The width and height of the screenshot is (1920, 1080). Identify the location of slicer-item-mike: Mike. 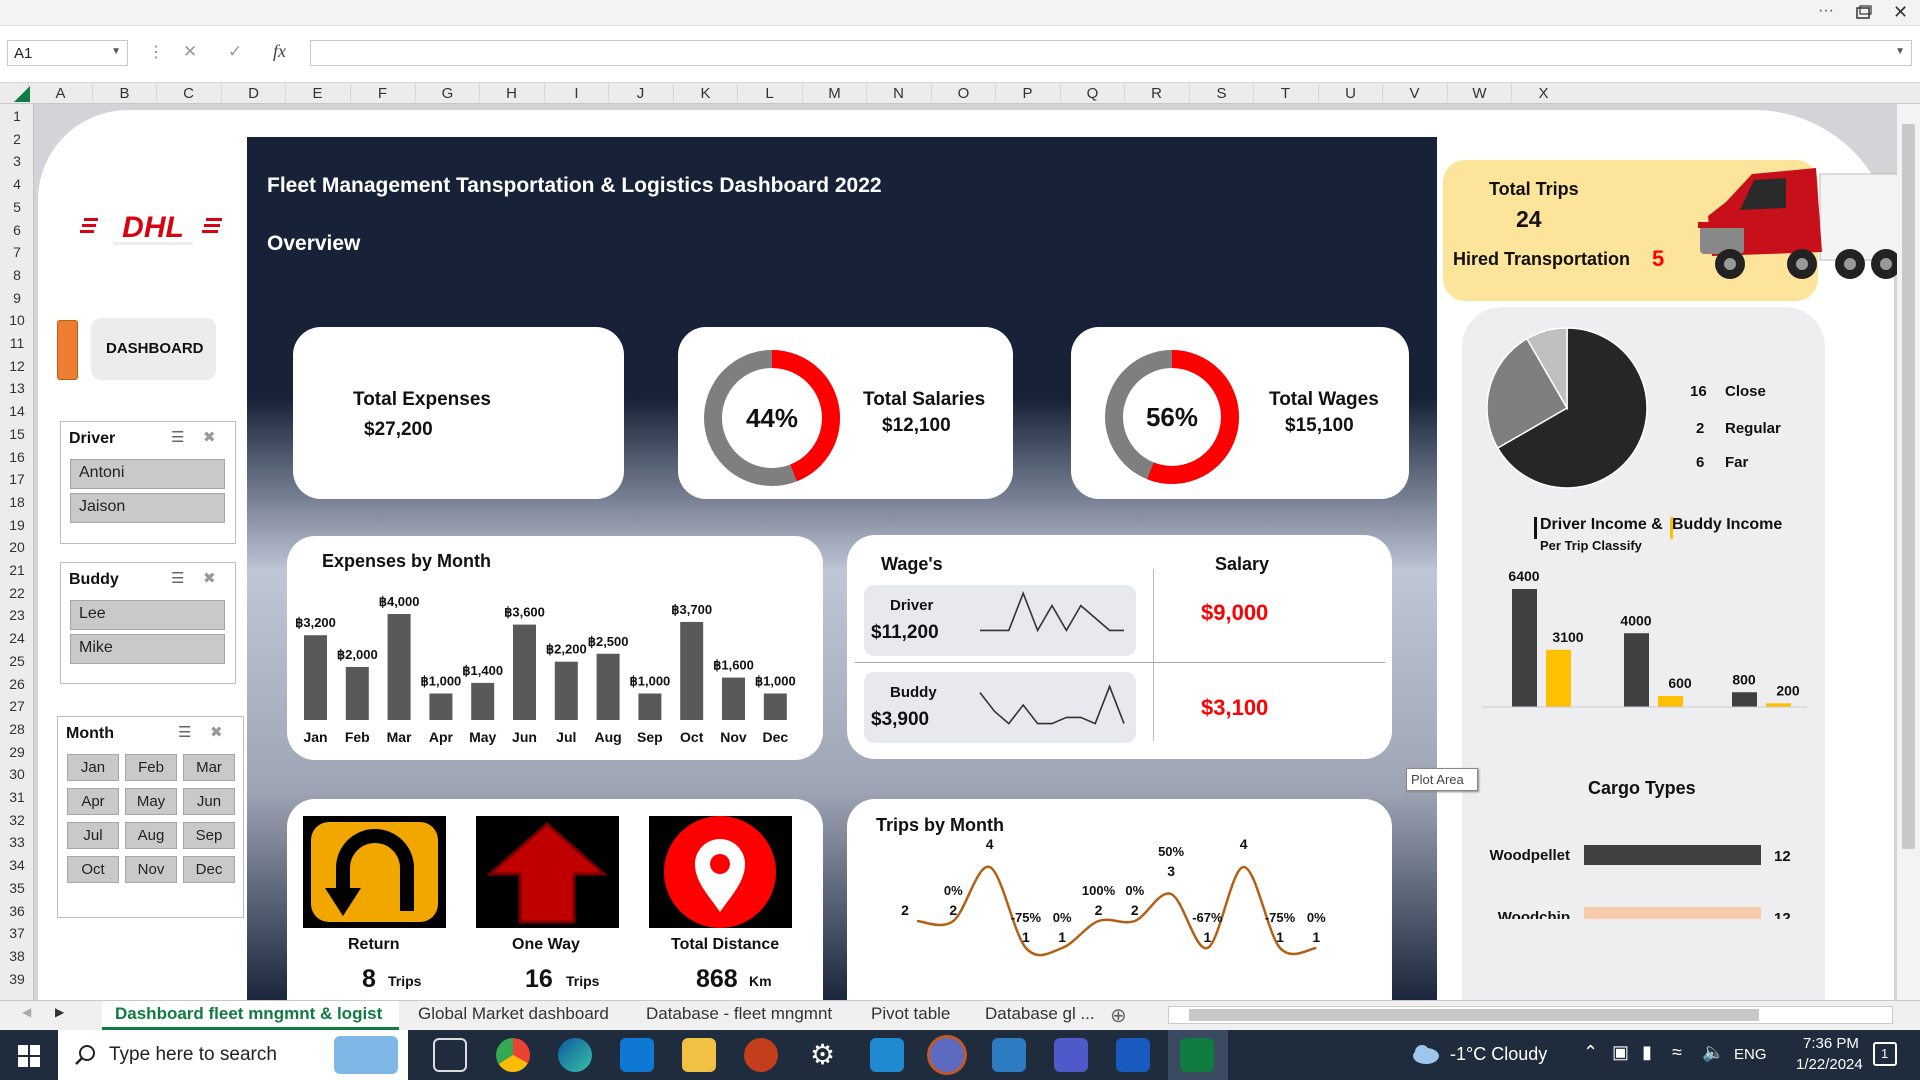
(147, 649).